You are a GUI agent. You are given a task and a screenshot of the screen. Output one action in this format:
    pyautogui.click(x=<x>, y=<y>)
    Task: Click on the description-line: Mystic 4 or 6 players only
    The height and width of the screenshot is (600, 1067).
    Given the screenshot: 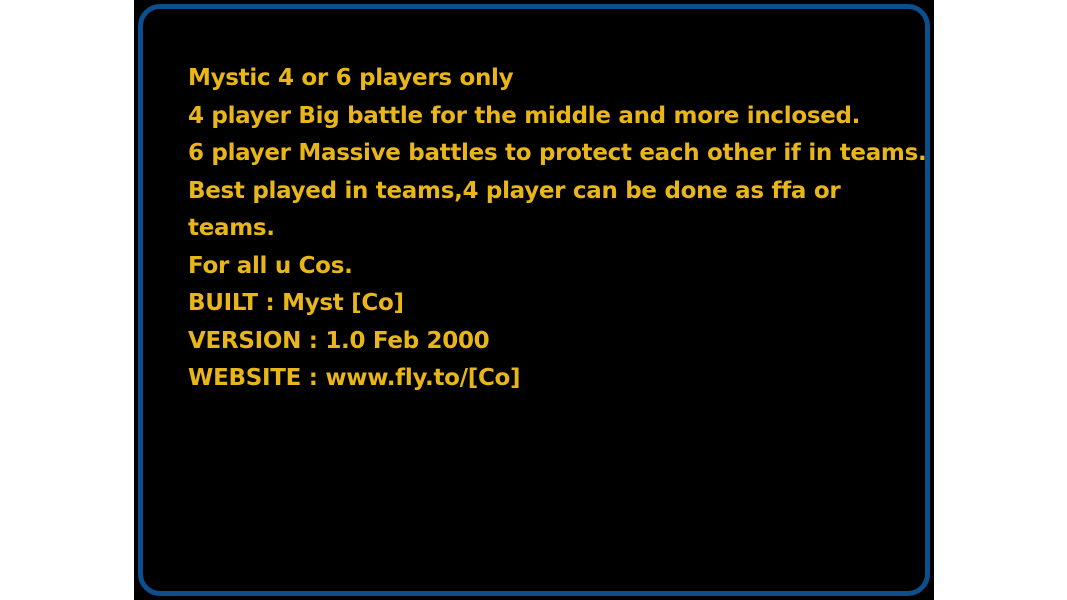 What is the action you would take?
    pyautogui.click(x=351, y=78)
    